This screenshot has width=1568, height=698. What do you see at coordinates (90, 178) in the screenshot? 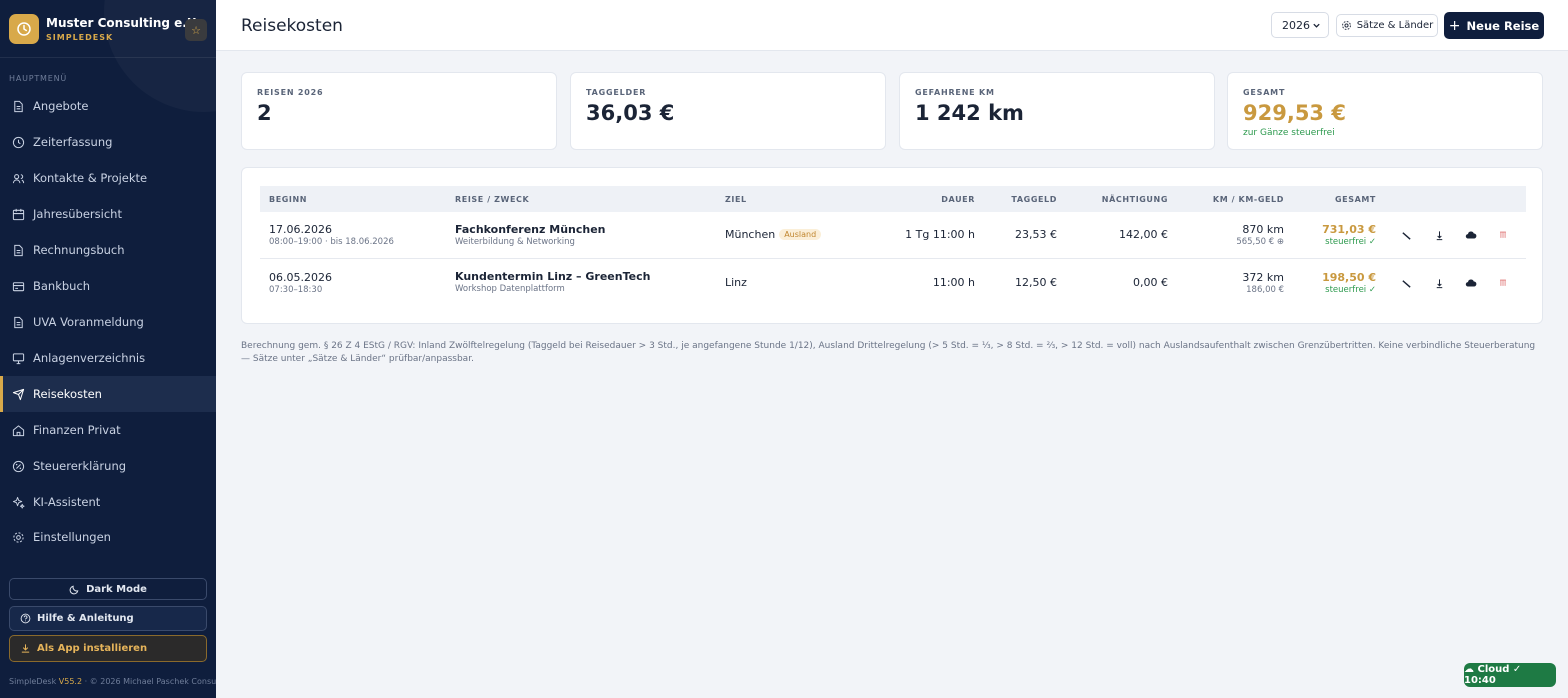
I see `sidebar-item-label: Kontakte & Projekte` at bounding box center [90, 178].